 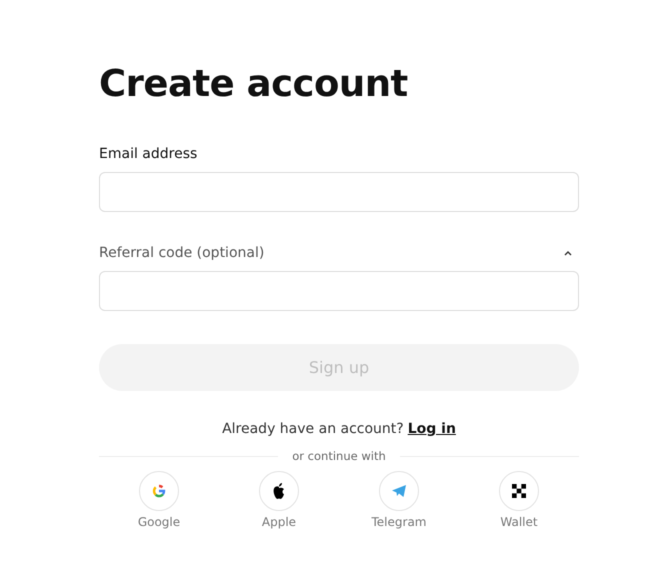 I want to click on option-label: Apple, so click(x=279, y=522).